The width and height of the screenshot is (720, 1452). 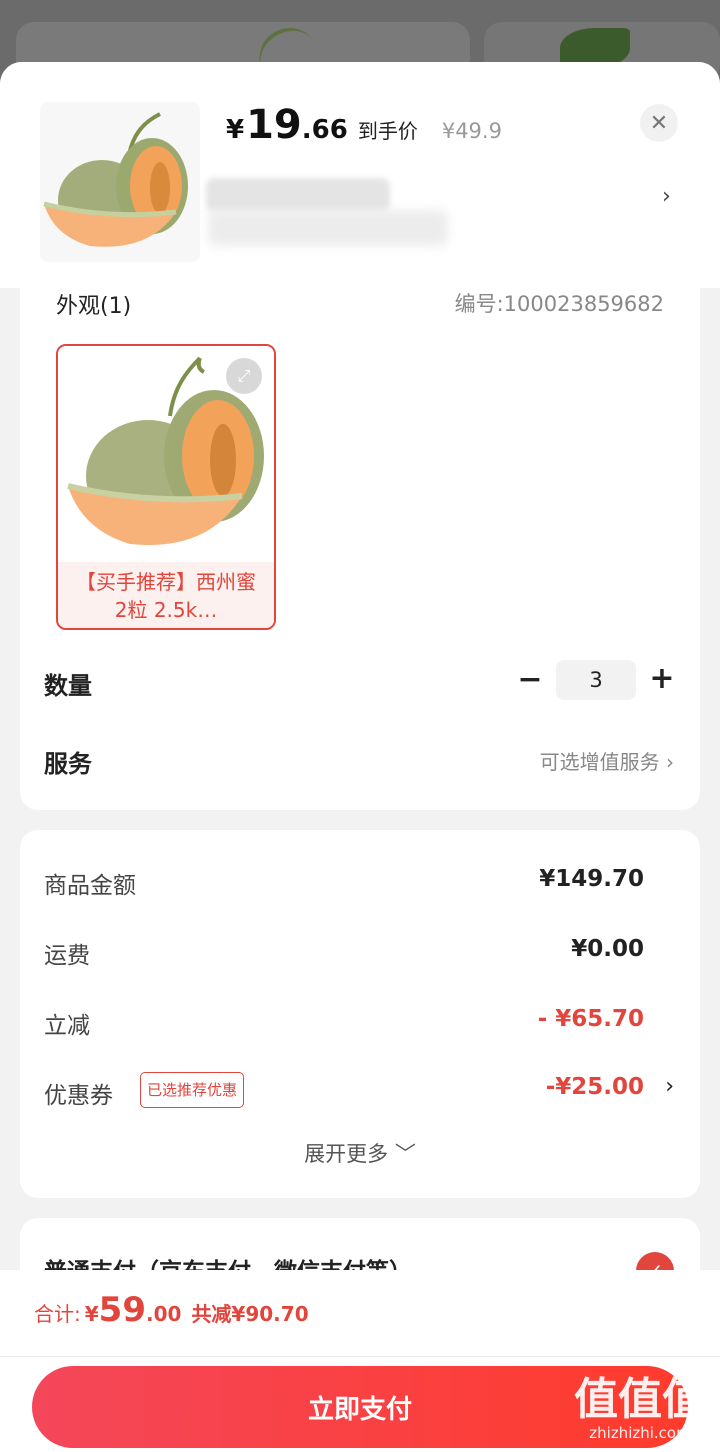 What do you see at coordinates (67, 956) in the screenshot?
I see `shipping-label: 运费` at bounding box center [67, 956].